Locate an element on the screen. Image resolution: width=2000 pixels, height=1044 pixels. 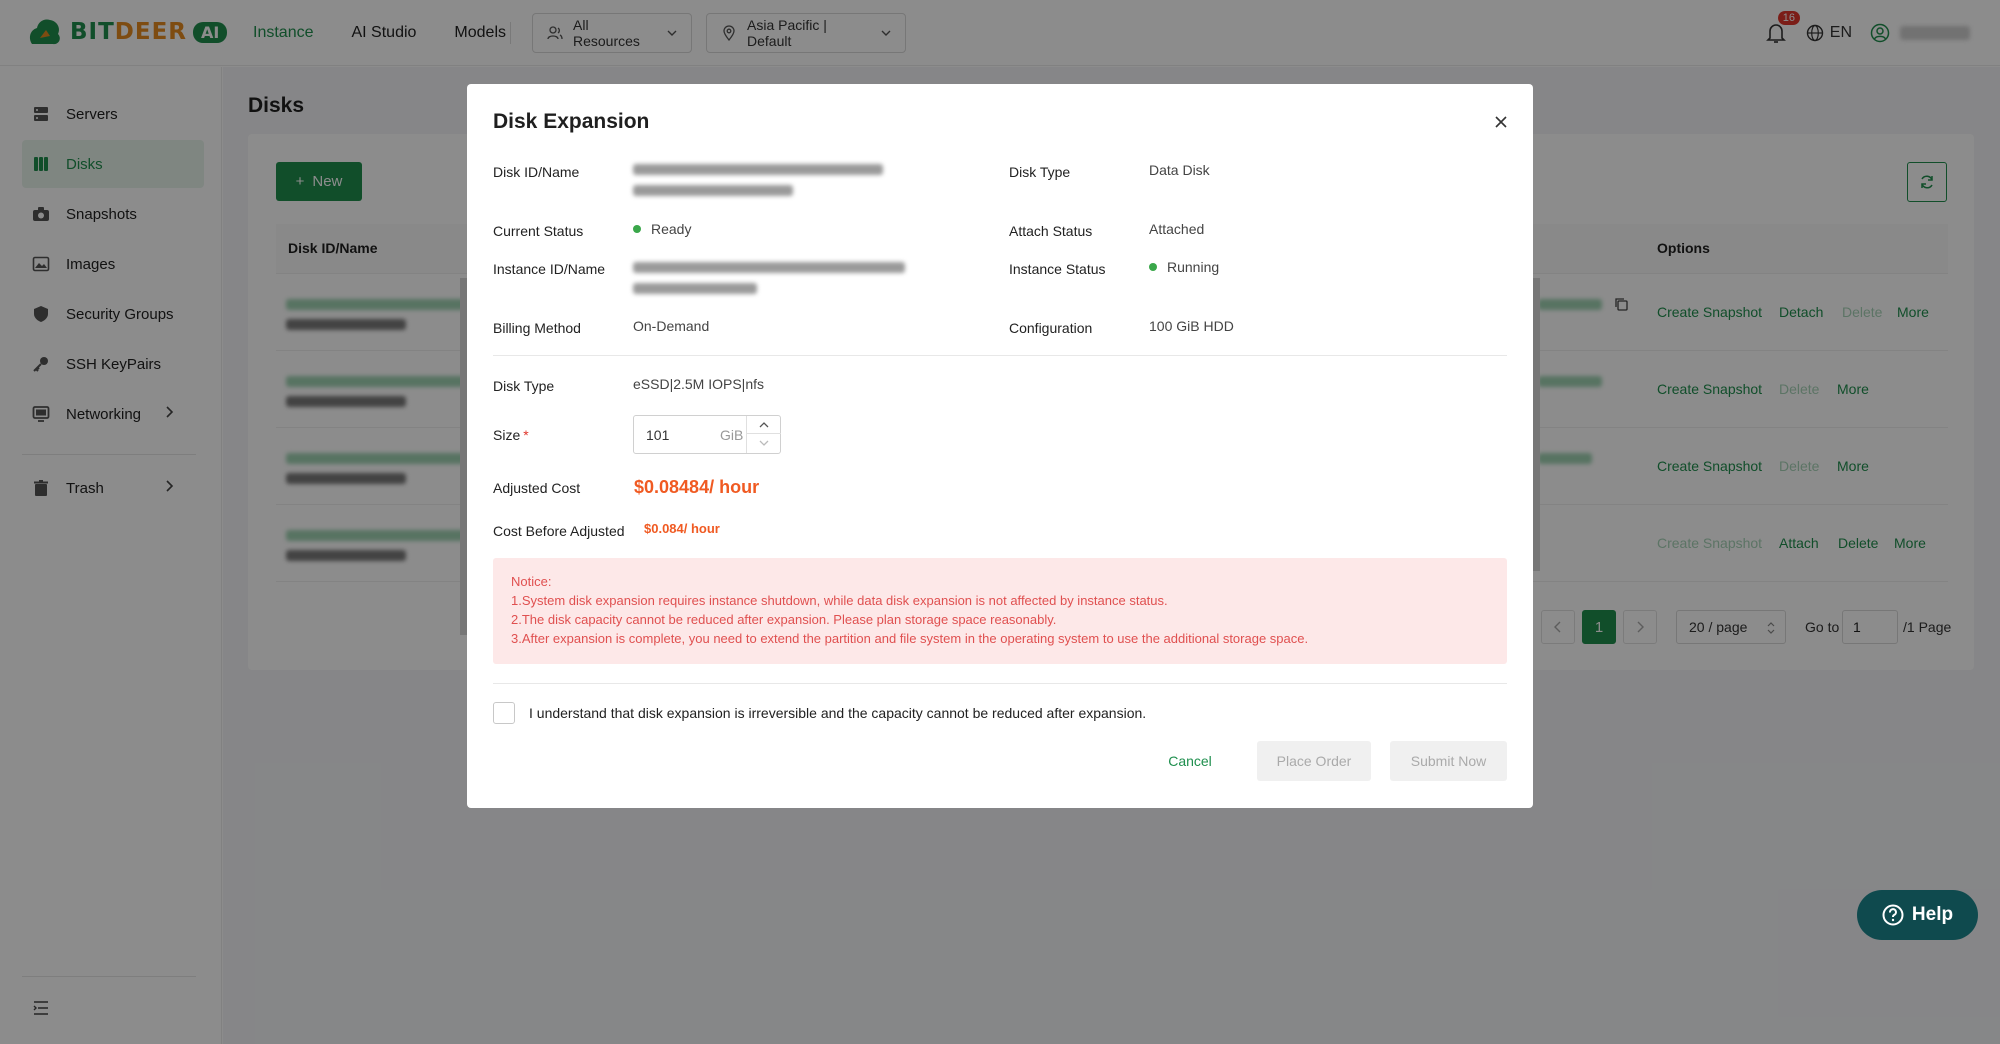
instance-status-value: Running is located at coordinates (1184, 267).